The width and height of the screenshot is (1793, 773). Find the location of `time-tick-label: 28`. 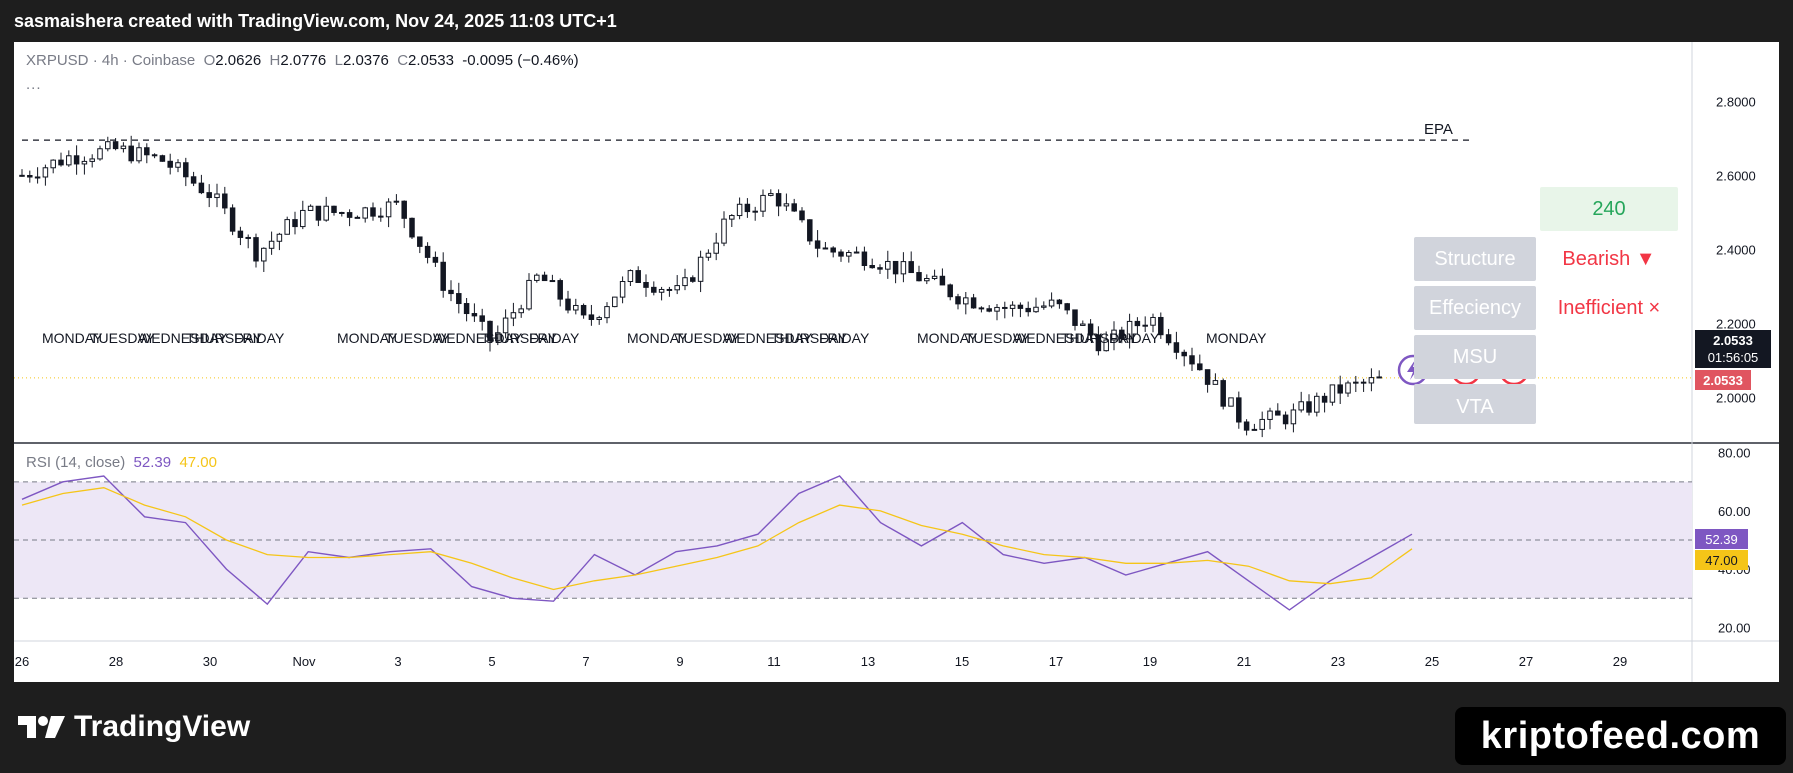

time-tick-label: 28 is located at coordinates (116, 661).